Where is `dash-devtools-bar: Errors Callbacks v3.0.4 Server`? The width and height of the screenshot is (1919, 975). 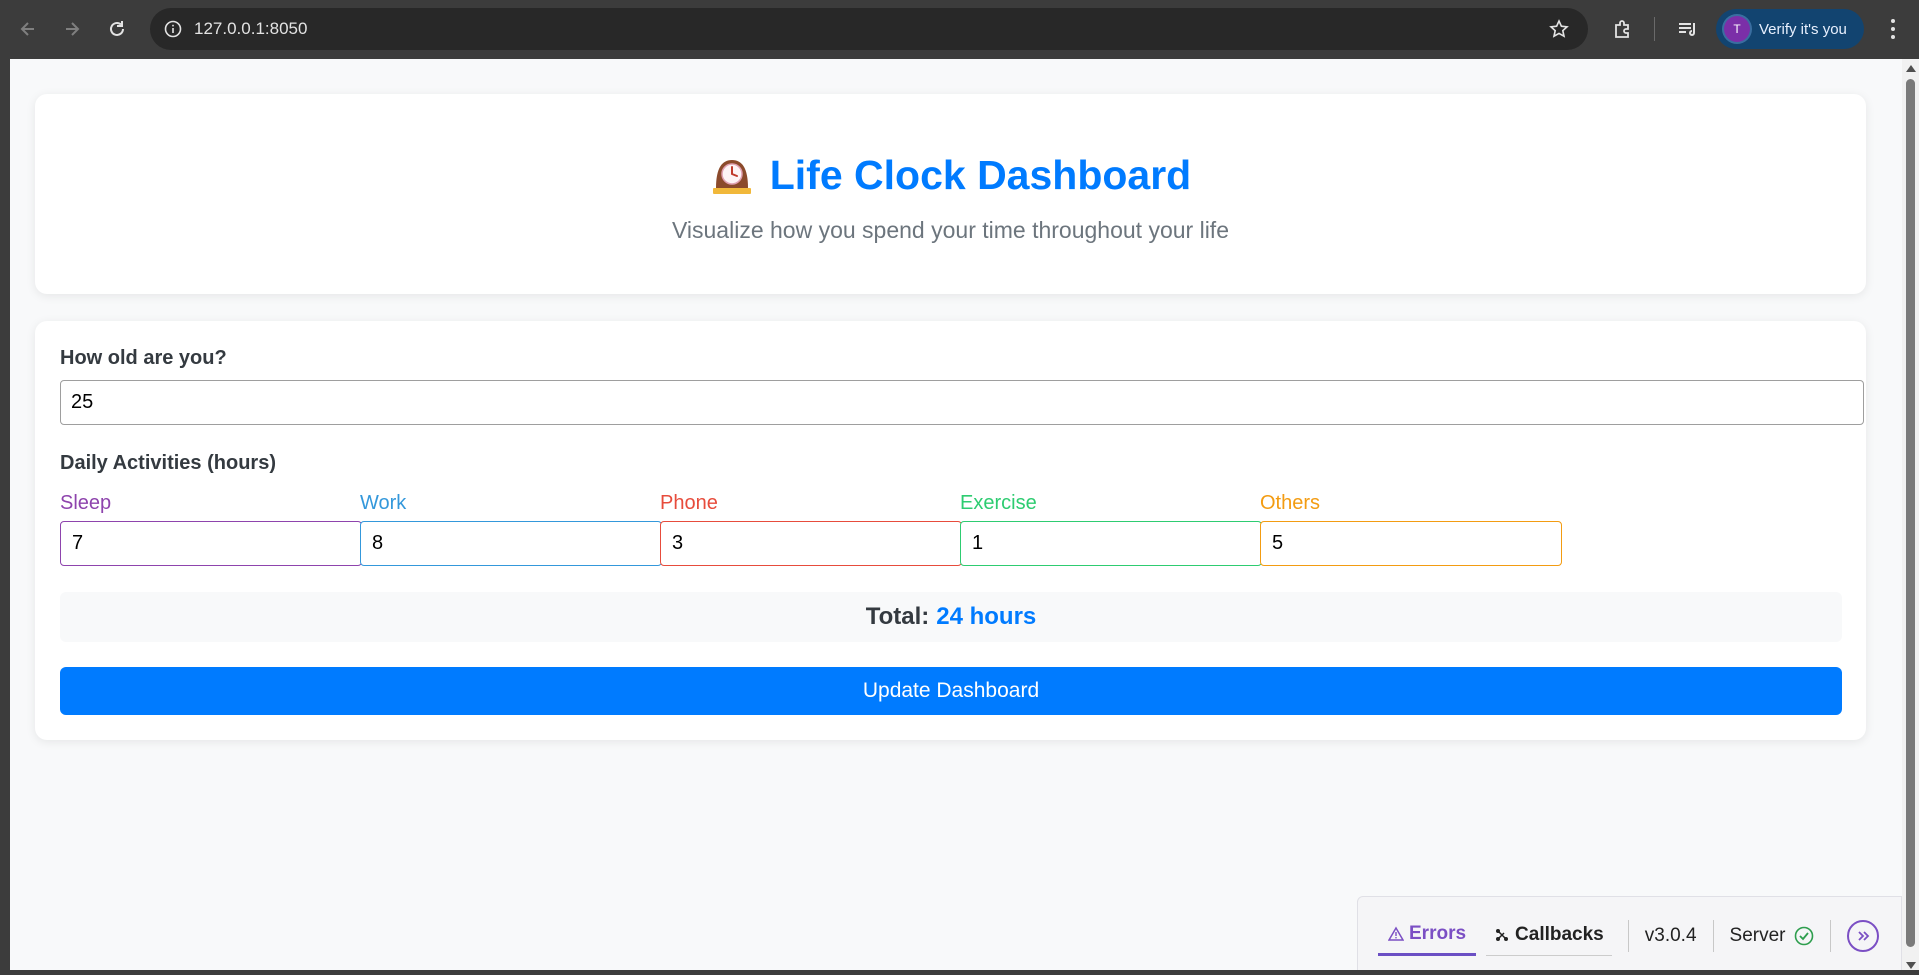 dash-devtools-bar: Errors Callbacks v3.0.4 Server is located at coordinates (1629, 935).